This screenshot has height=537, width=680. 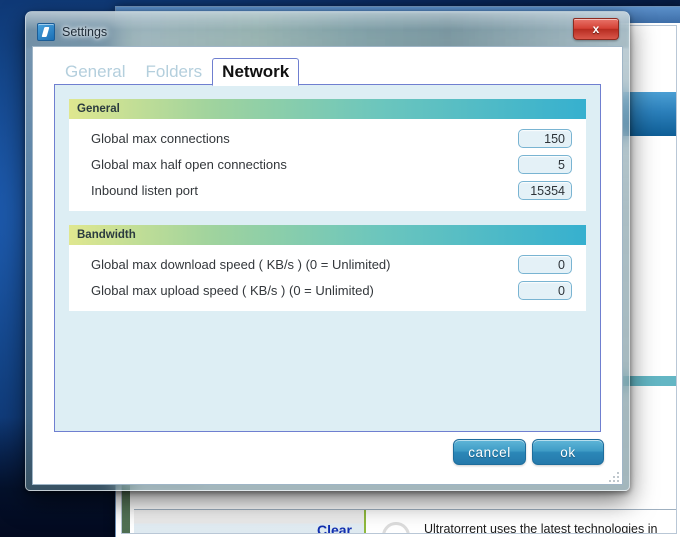 I want to click on row-global-max-connections: Global max connections 150, so click(x=327, y=138).